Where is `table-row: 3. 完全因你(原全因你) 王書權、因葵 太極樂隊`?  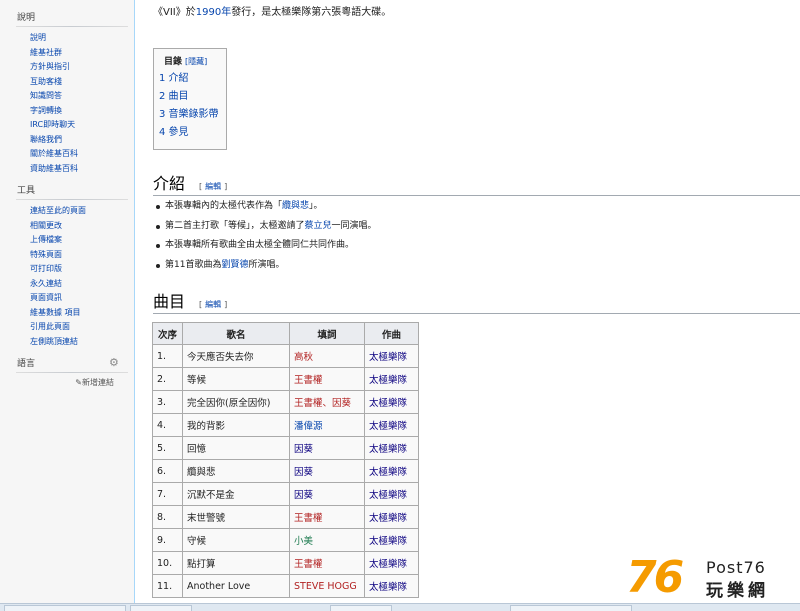 table-row: 3. 完全因你(原全因你) 王書權、因葵 太極樂隊 is located at coordinates (285, 402).